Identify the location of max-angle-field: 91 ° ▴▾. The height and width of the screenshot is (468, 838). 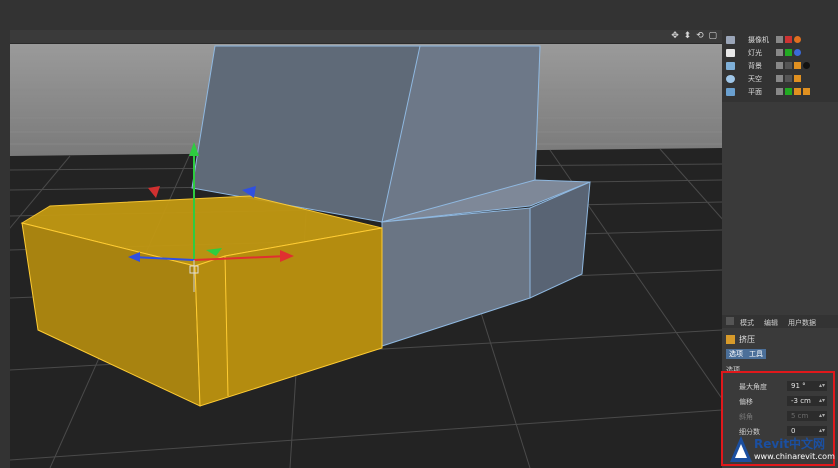
(807, 386).